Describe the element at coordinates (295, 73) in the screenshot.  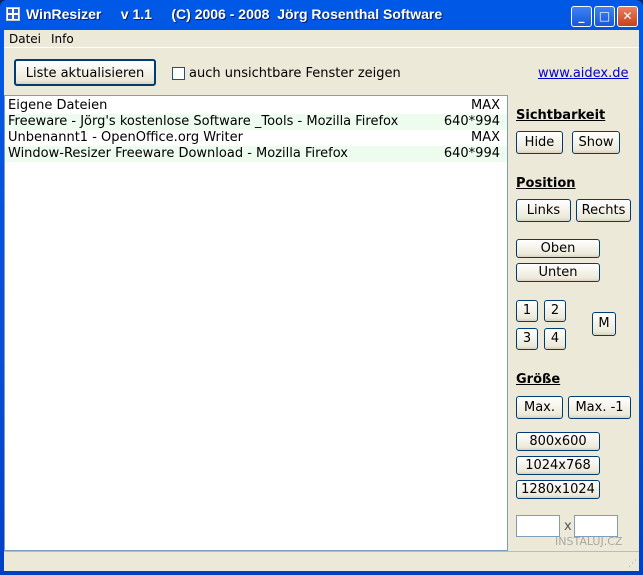
I see `checkbox-label: auch unsichtbare Fenster zeigen` at that location.